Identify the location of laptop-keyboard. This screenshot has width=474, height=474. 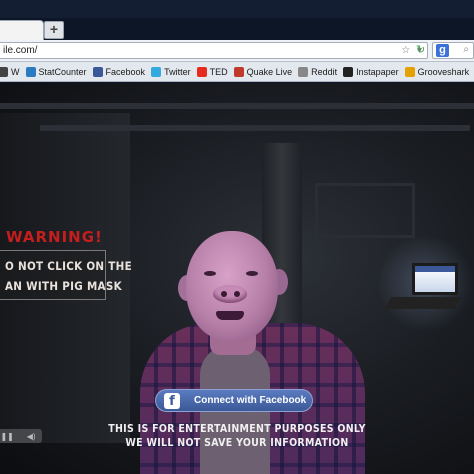
(423, 303).